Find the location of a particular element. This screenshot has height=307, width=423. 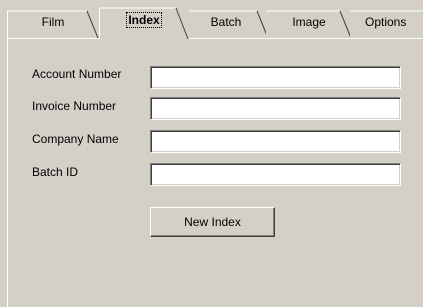

account-number-label: Account Number is located at coordinates (77, 74).